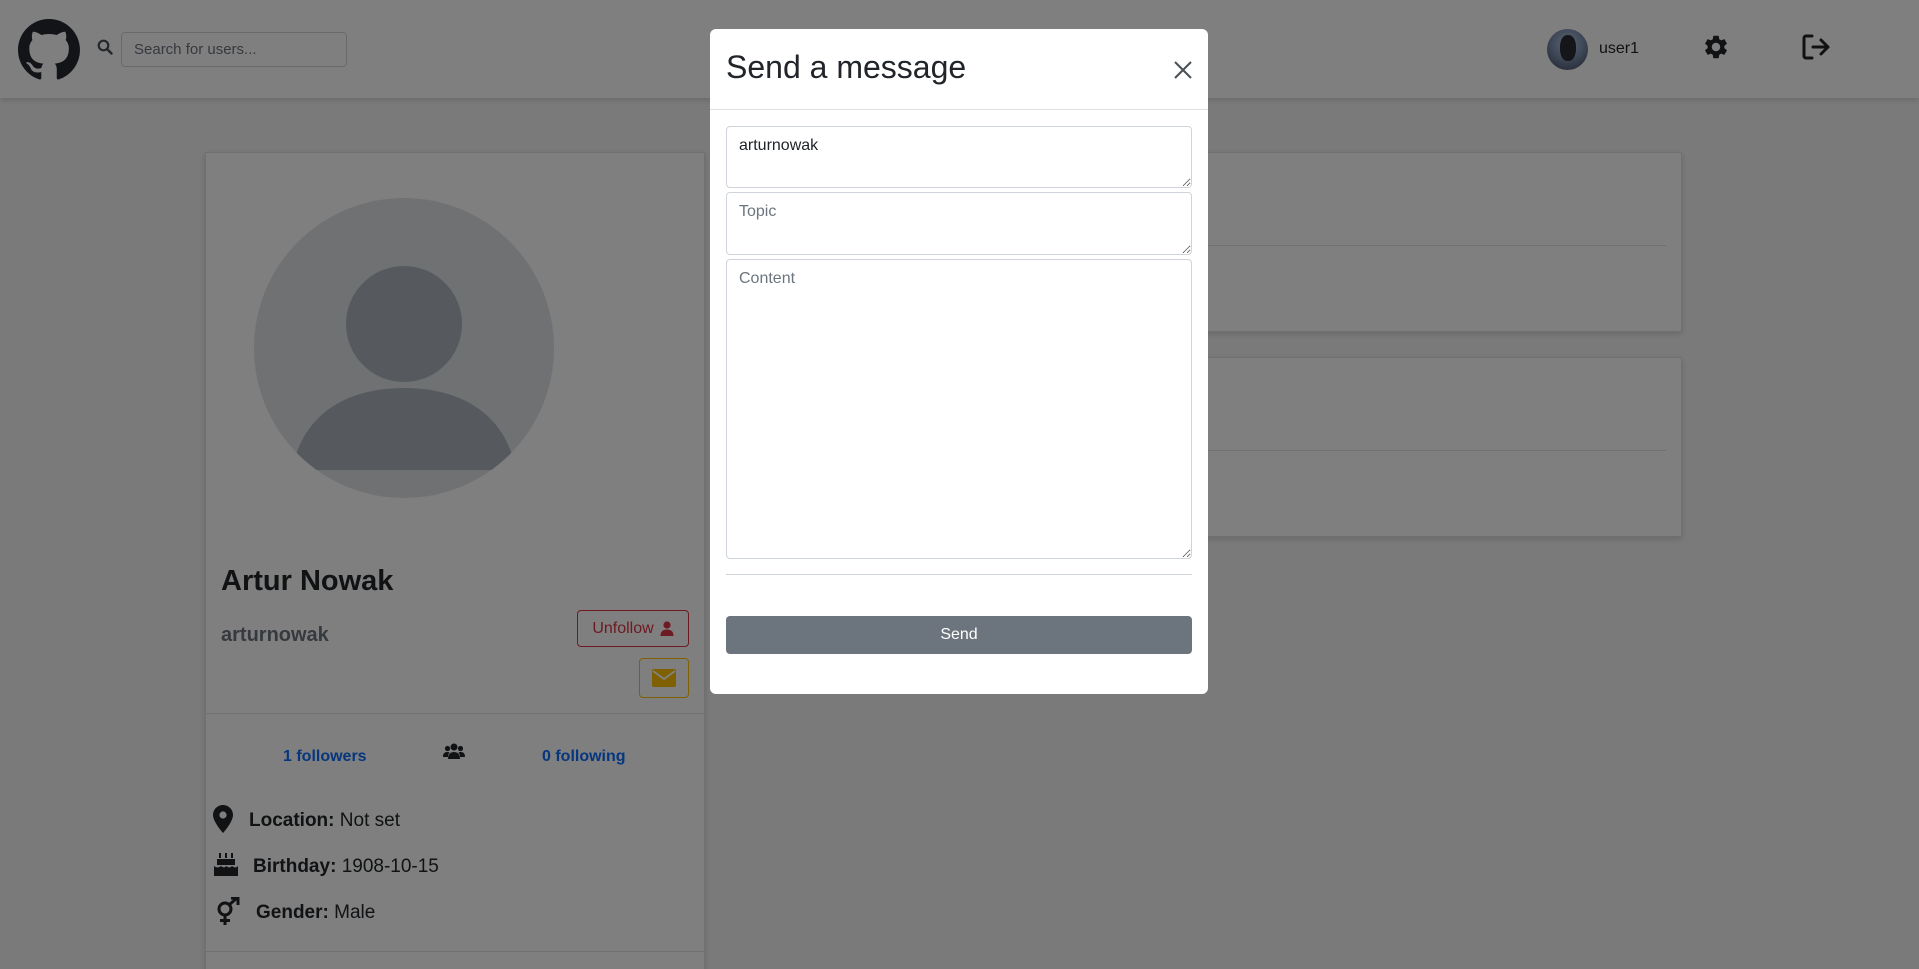 Image resolution: width=1919 pixels, height=969 pixels. I want to click on recipient-field: arturnowak, so click(959, 157).